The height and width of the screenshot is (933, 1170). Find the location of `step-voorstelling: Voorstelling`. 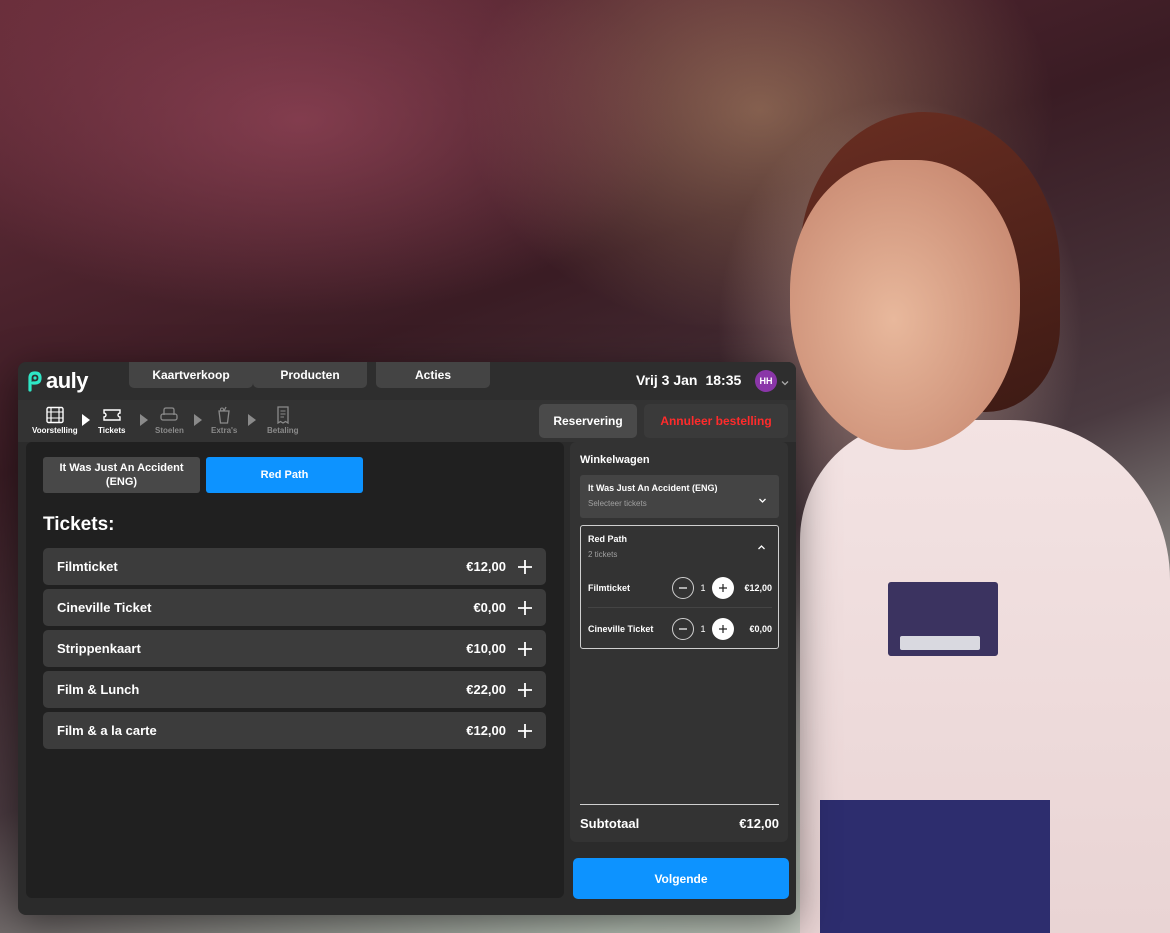

step-voorstelling: Voorstelling is located at coordinates (55, 420).